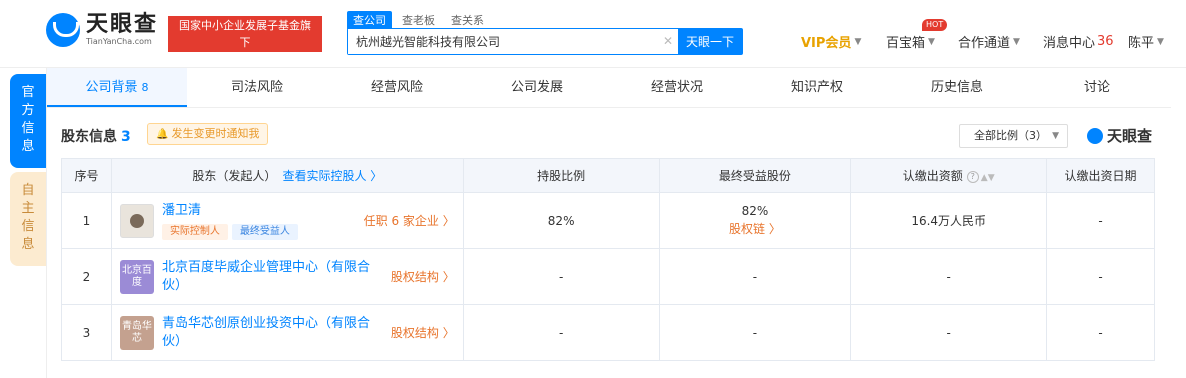  I want to click on cell-final: 82% 股权链 〉, so click(755, 220).